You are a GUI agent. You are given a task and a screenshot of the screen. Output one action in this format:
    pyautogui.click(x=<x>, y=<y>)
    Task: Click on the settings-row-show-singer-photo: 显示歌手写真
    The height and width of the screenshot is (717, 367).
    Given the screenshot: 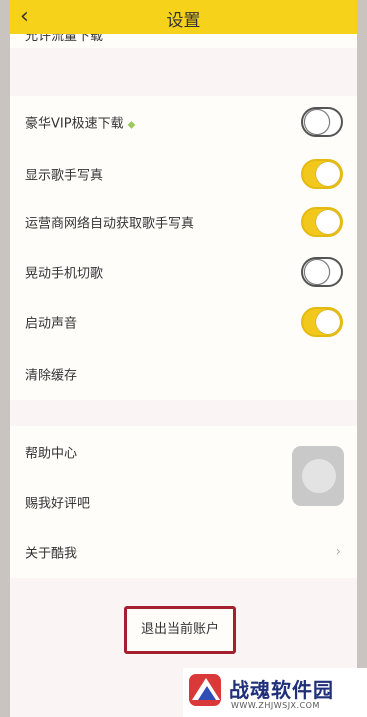 What is the action you would take?
    pyautogui.click(x=183, y=174)
    